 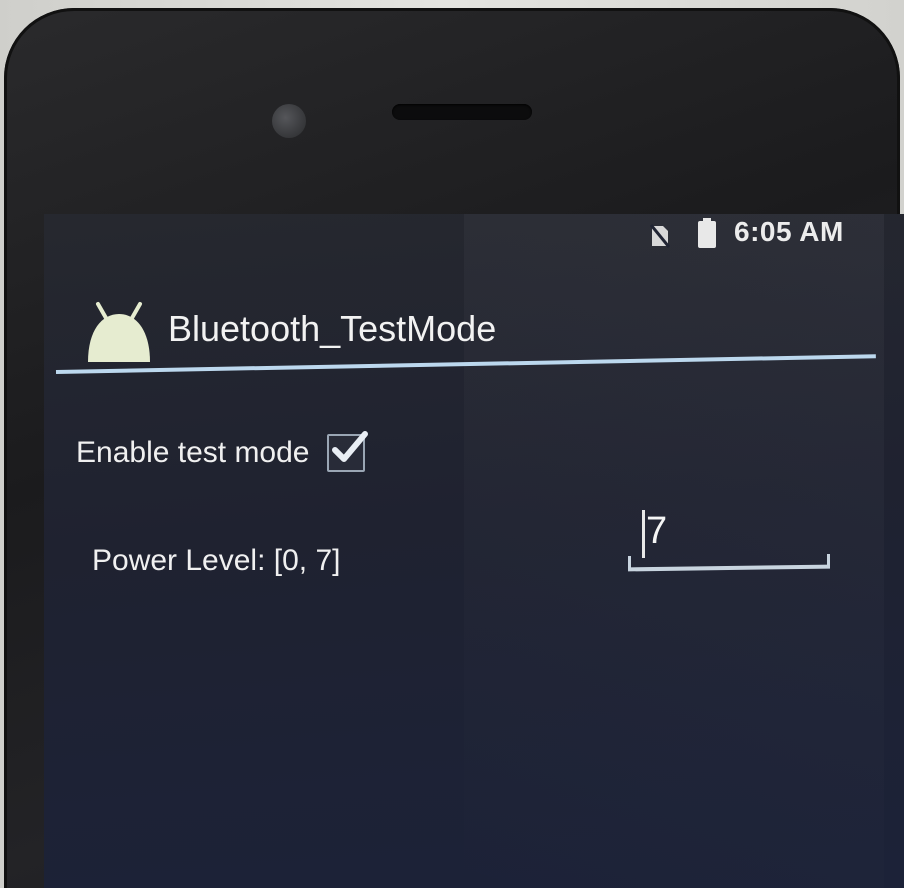 I want to click on power-level-label: Power Level: [0, 7], so click(x=216, y=560).